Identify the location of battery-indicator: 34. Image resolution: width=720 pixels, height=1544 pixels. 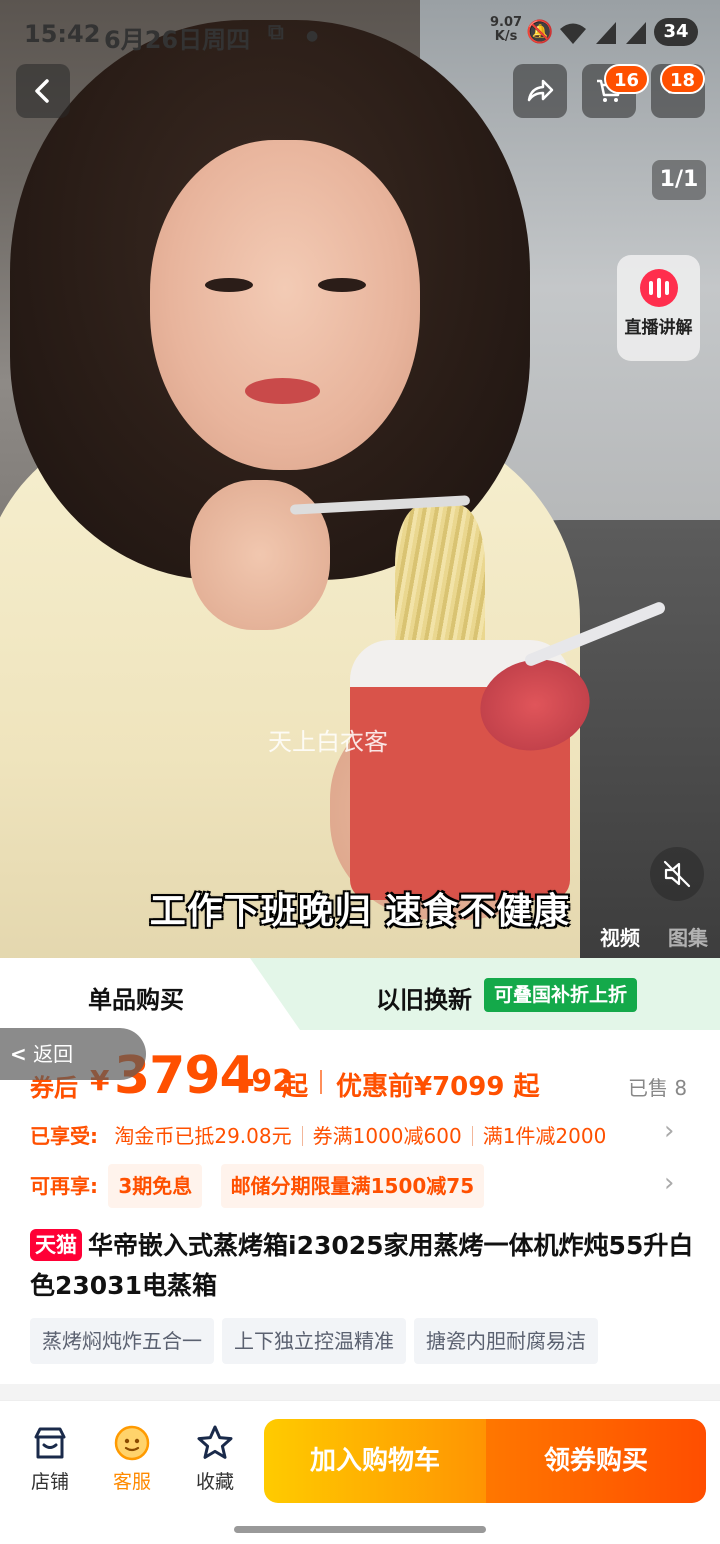
(676, 32).